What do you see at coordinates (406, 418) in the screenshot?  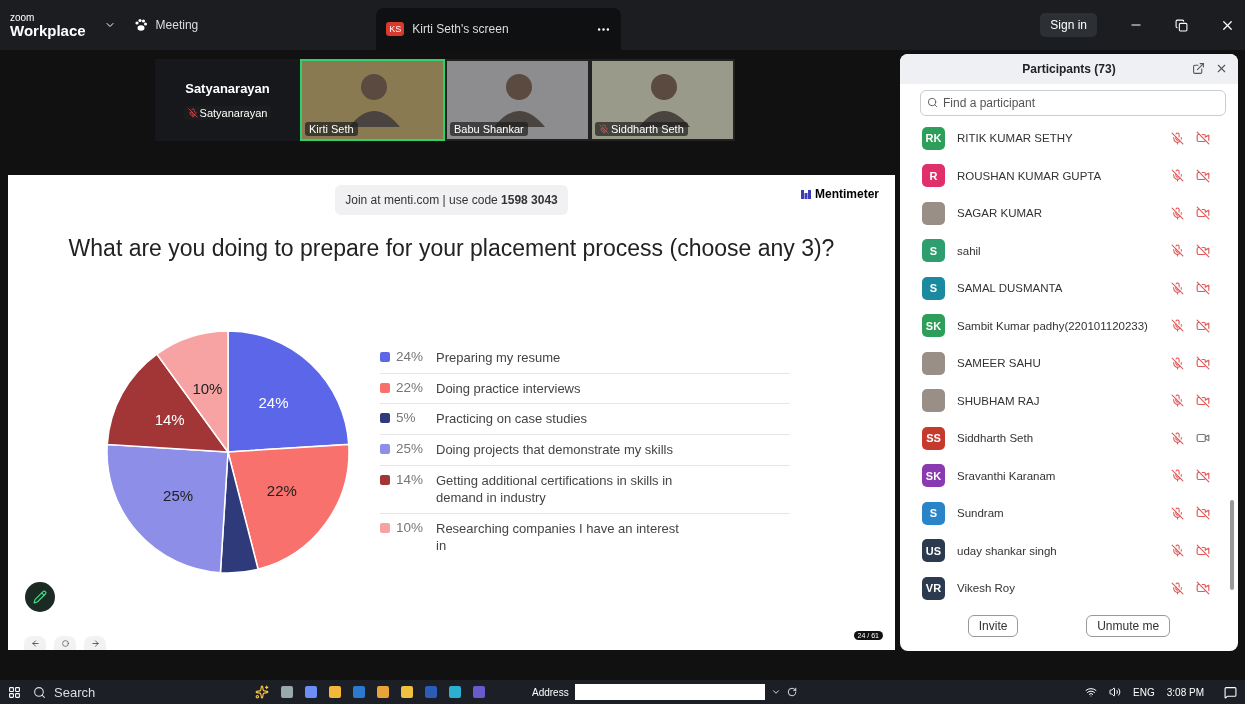 I see `legend-percent: 5%` at bounding box center [406, 418].